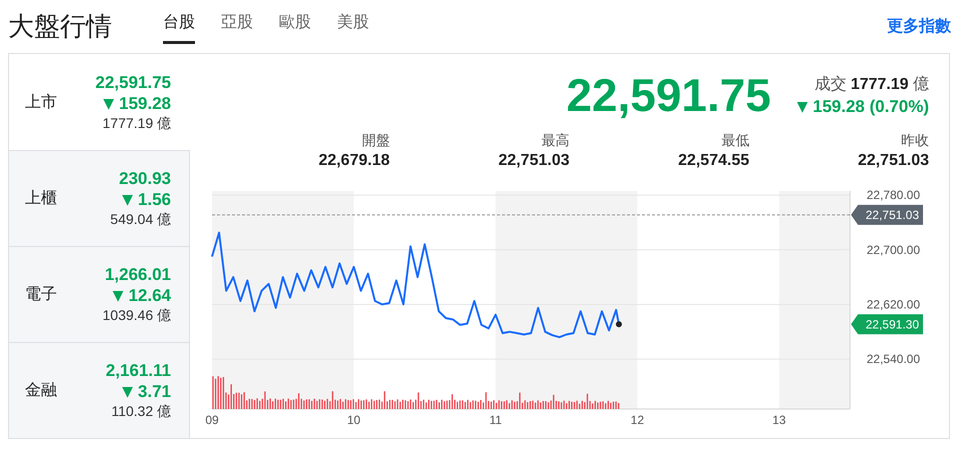  I want to click on index-change: 159.28, so click(145, 104).